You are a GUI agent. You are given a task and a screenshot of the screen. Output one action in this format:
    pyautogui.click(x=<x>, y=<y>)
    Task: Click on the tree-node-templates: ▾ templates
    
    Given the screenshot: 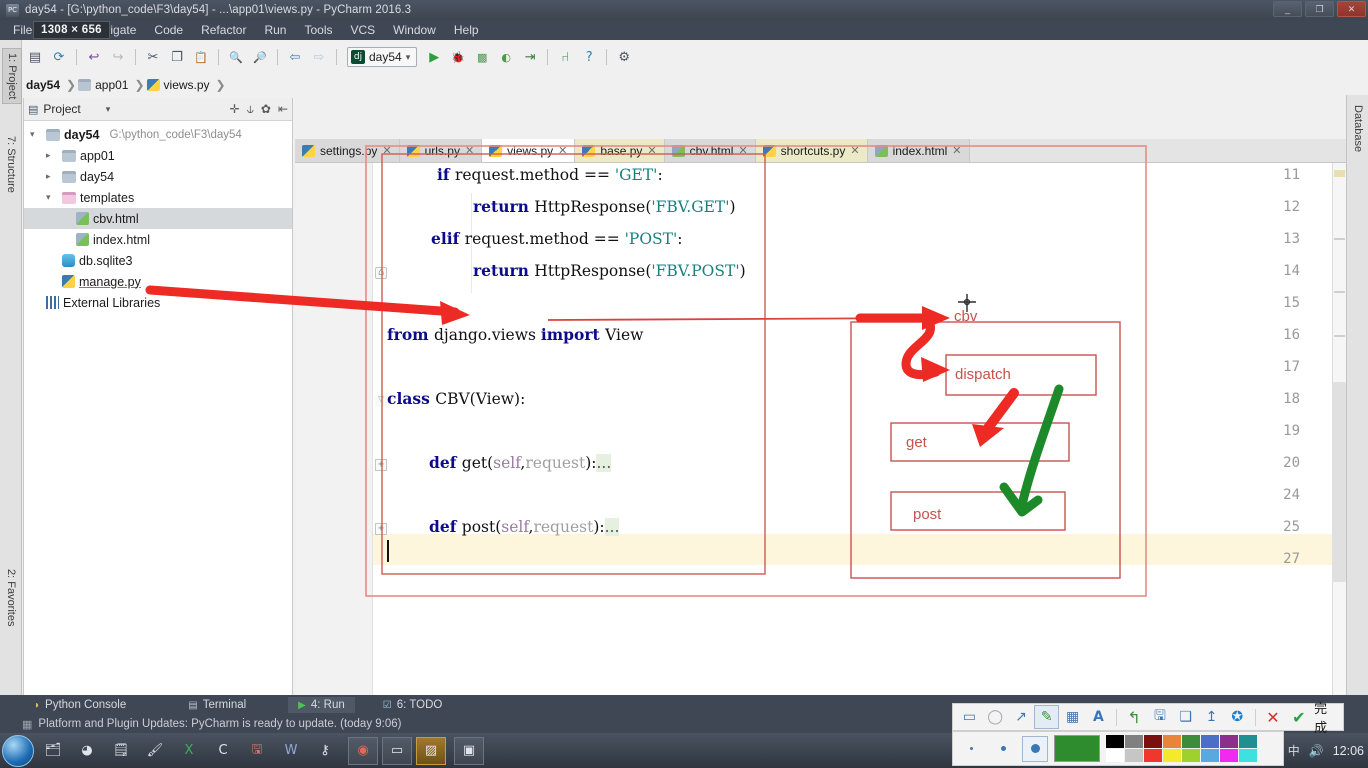 What is the action you would take?
    pyautogui.click(x=158, y=197)
    